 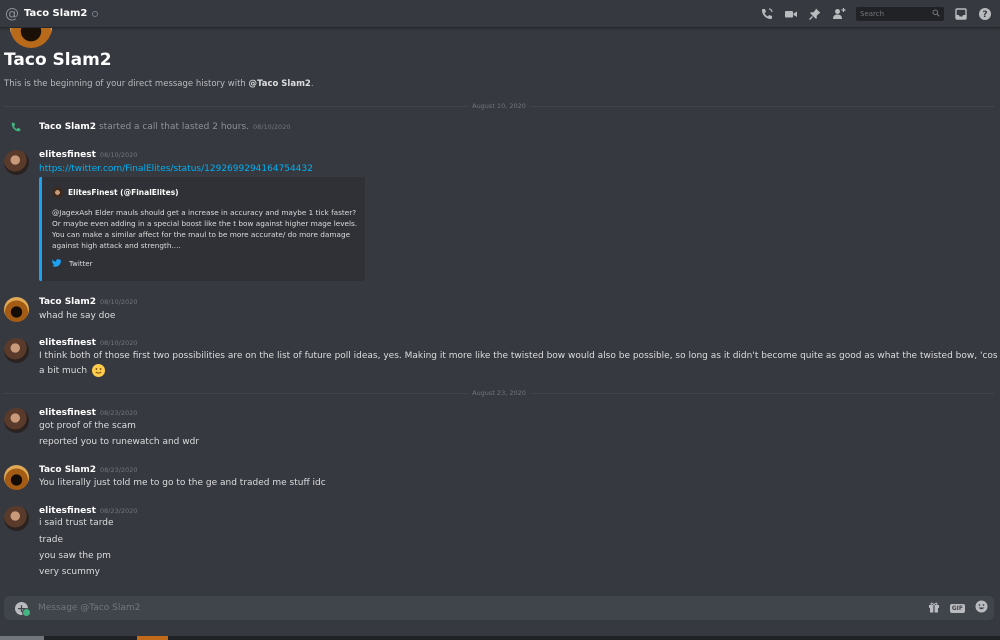 I want to click on search-input: Search, so click(x=900, y=14).